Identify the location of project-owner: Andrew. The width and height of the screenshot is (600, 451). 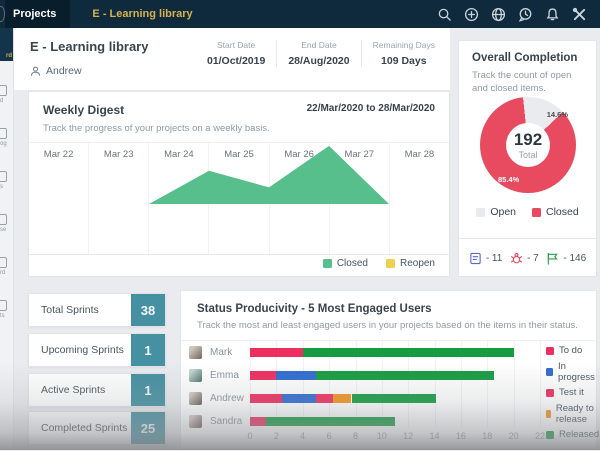
(56, 71).